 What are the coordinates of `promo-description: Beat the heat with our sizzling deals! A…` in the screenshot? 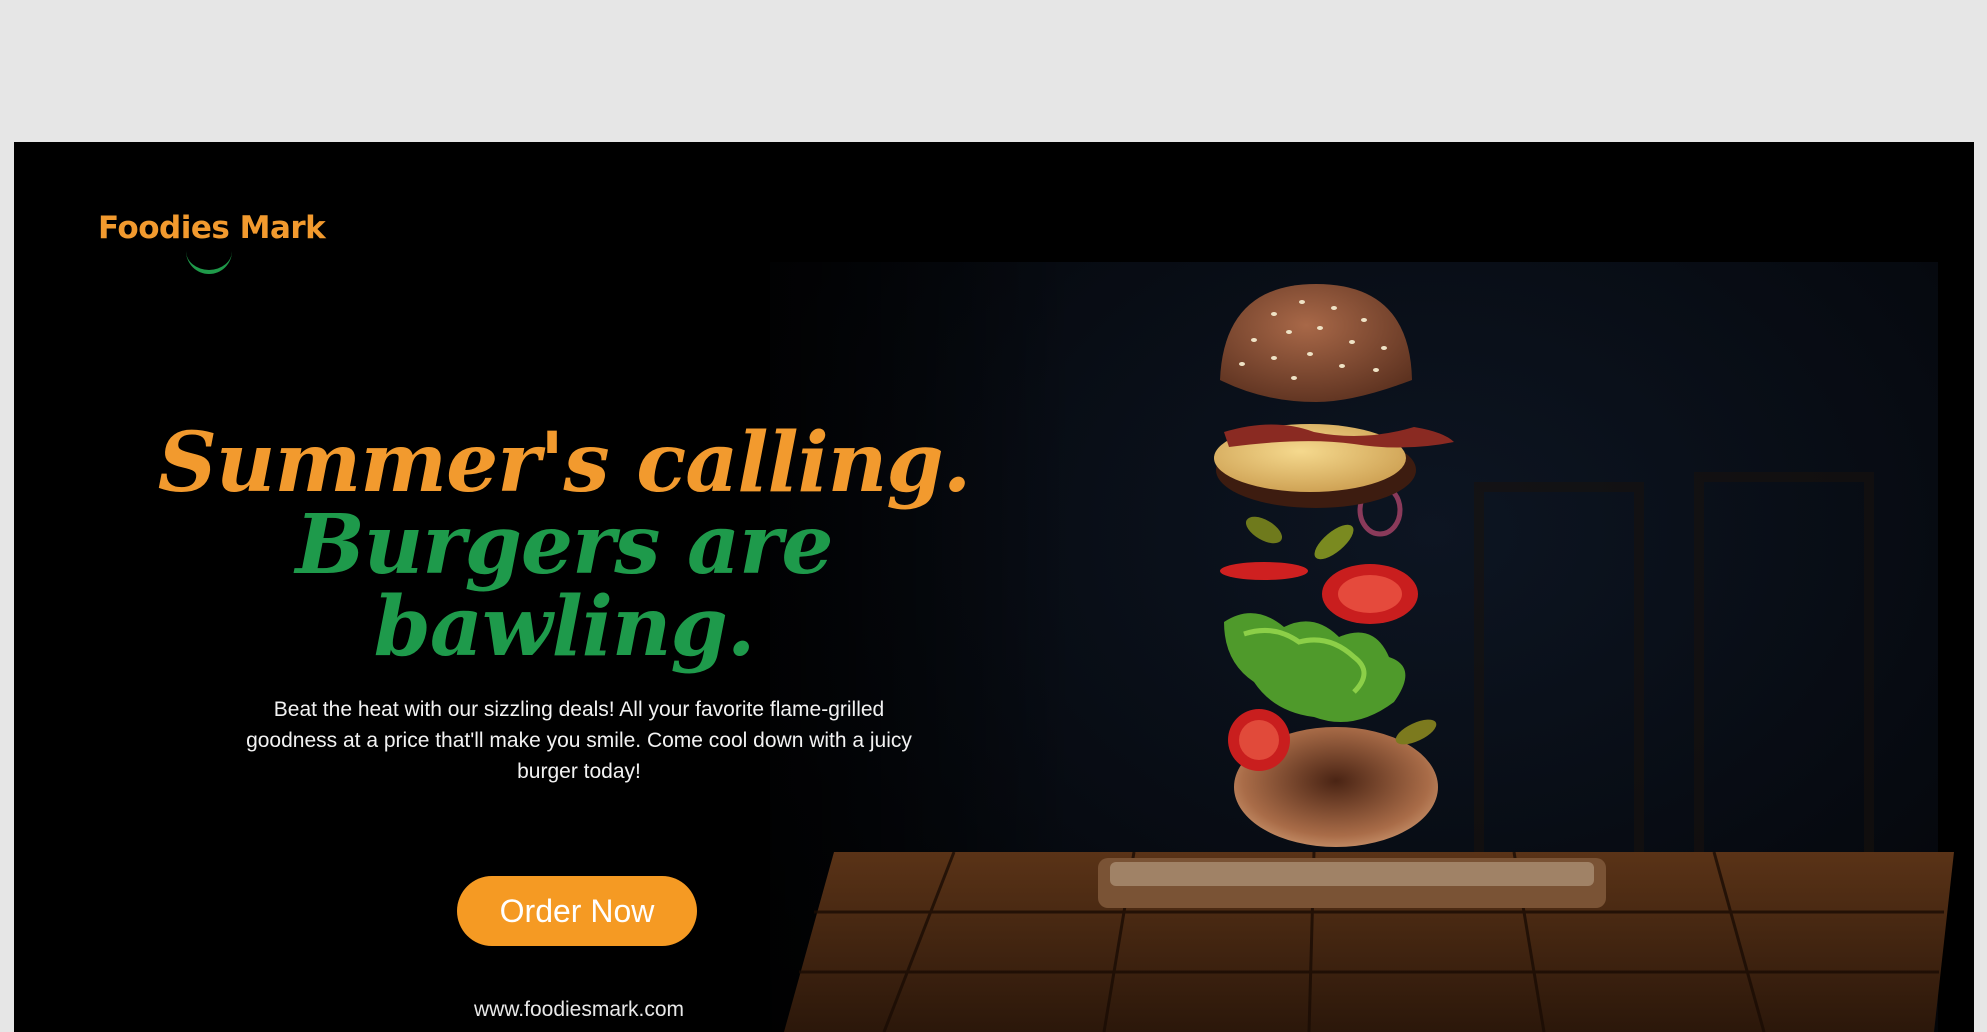 It's located at (579, 740).